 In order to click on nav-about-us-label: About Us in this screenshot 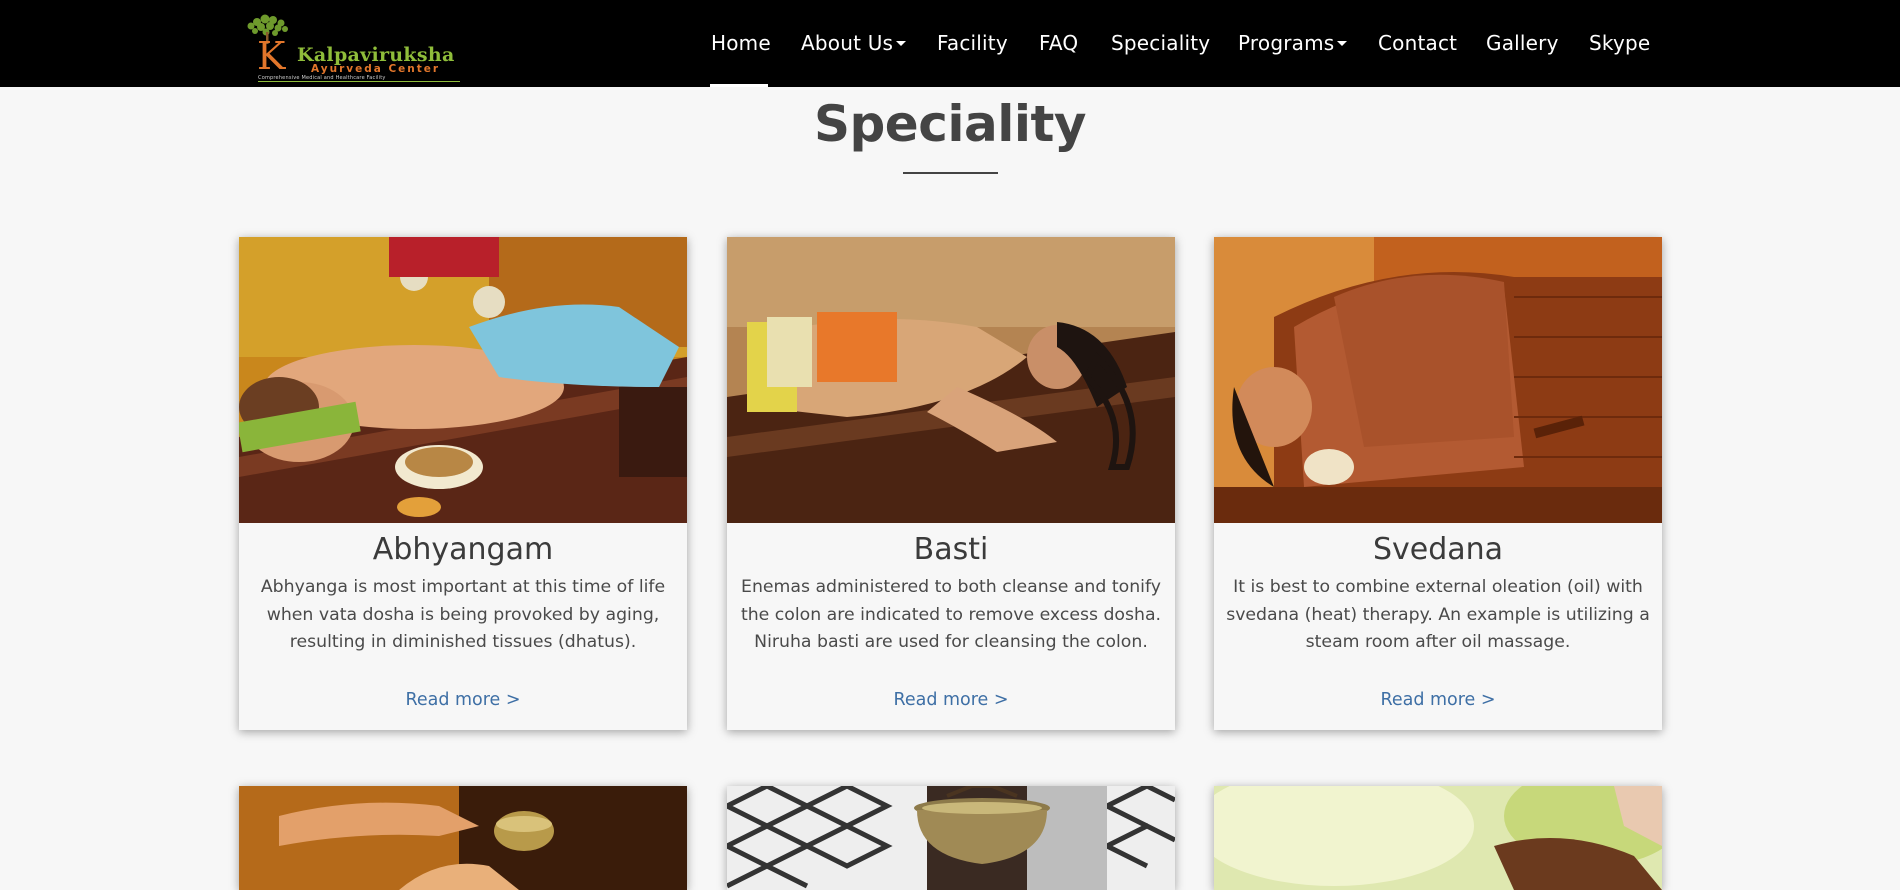, I will do `click(847, 43)`.